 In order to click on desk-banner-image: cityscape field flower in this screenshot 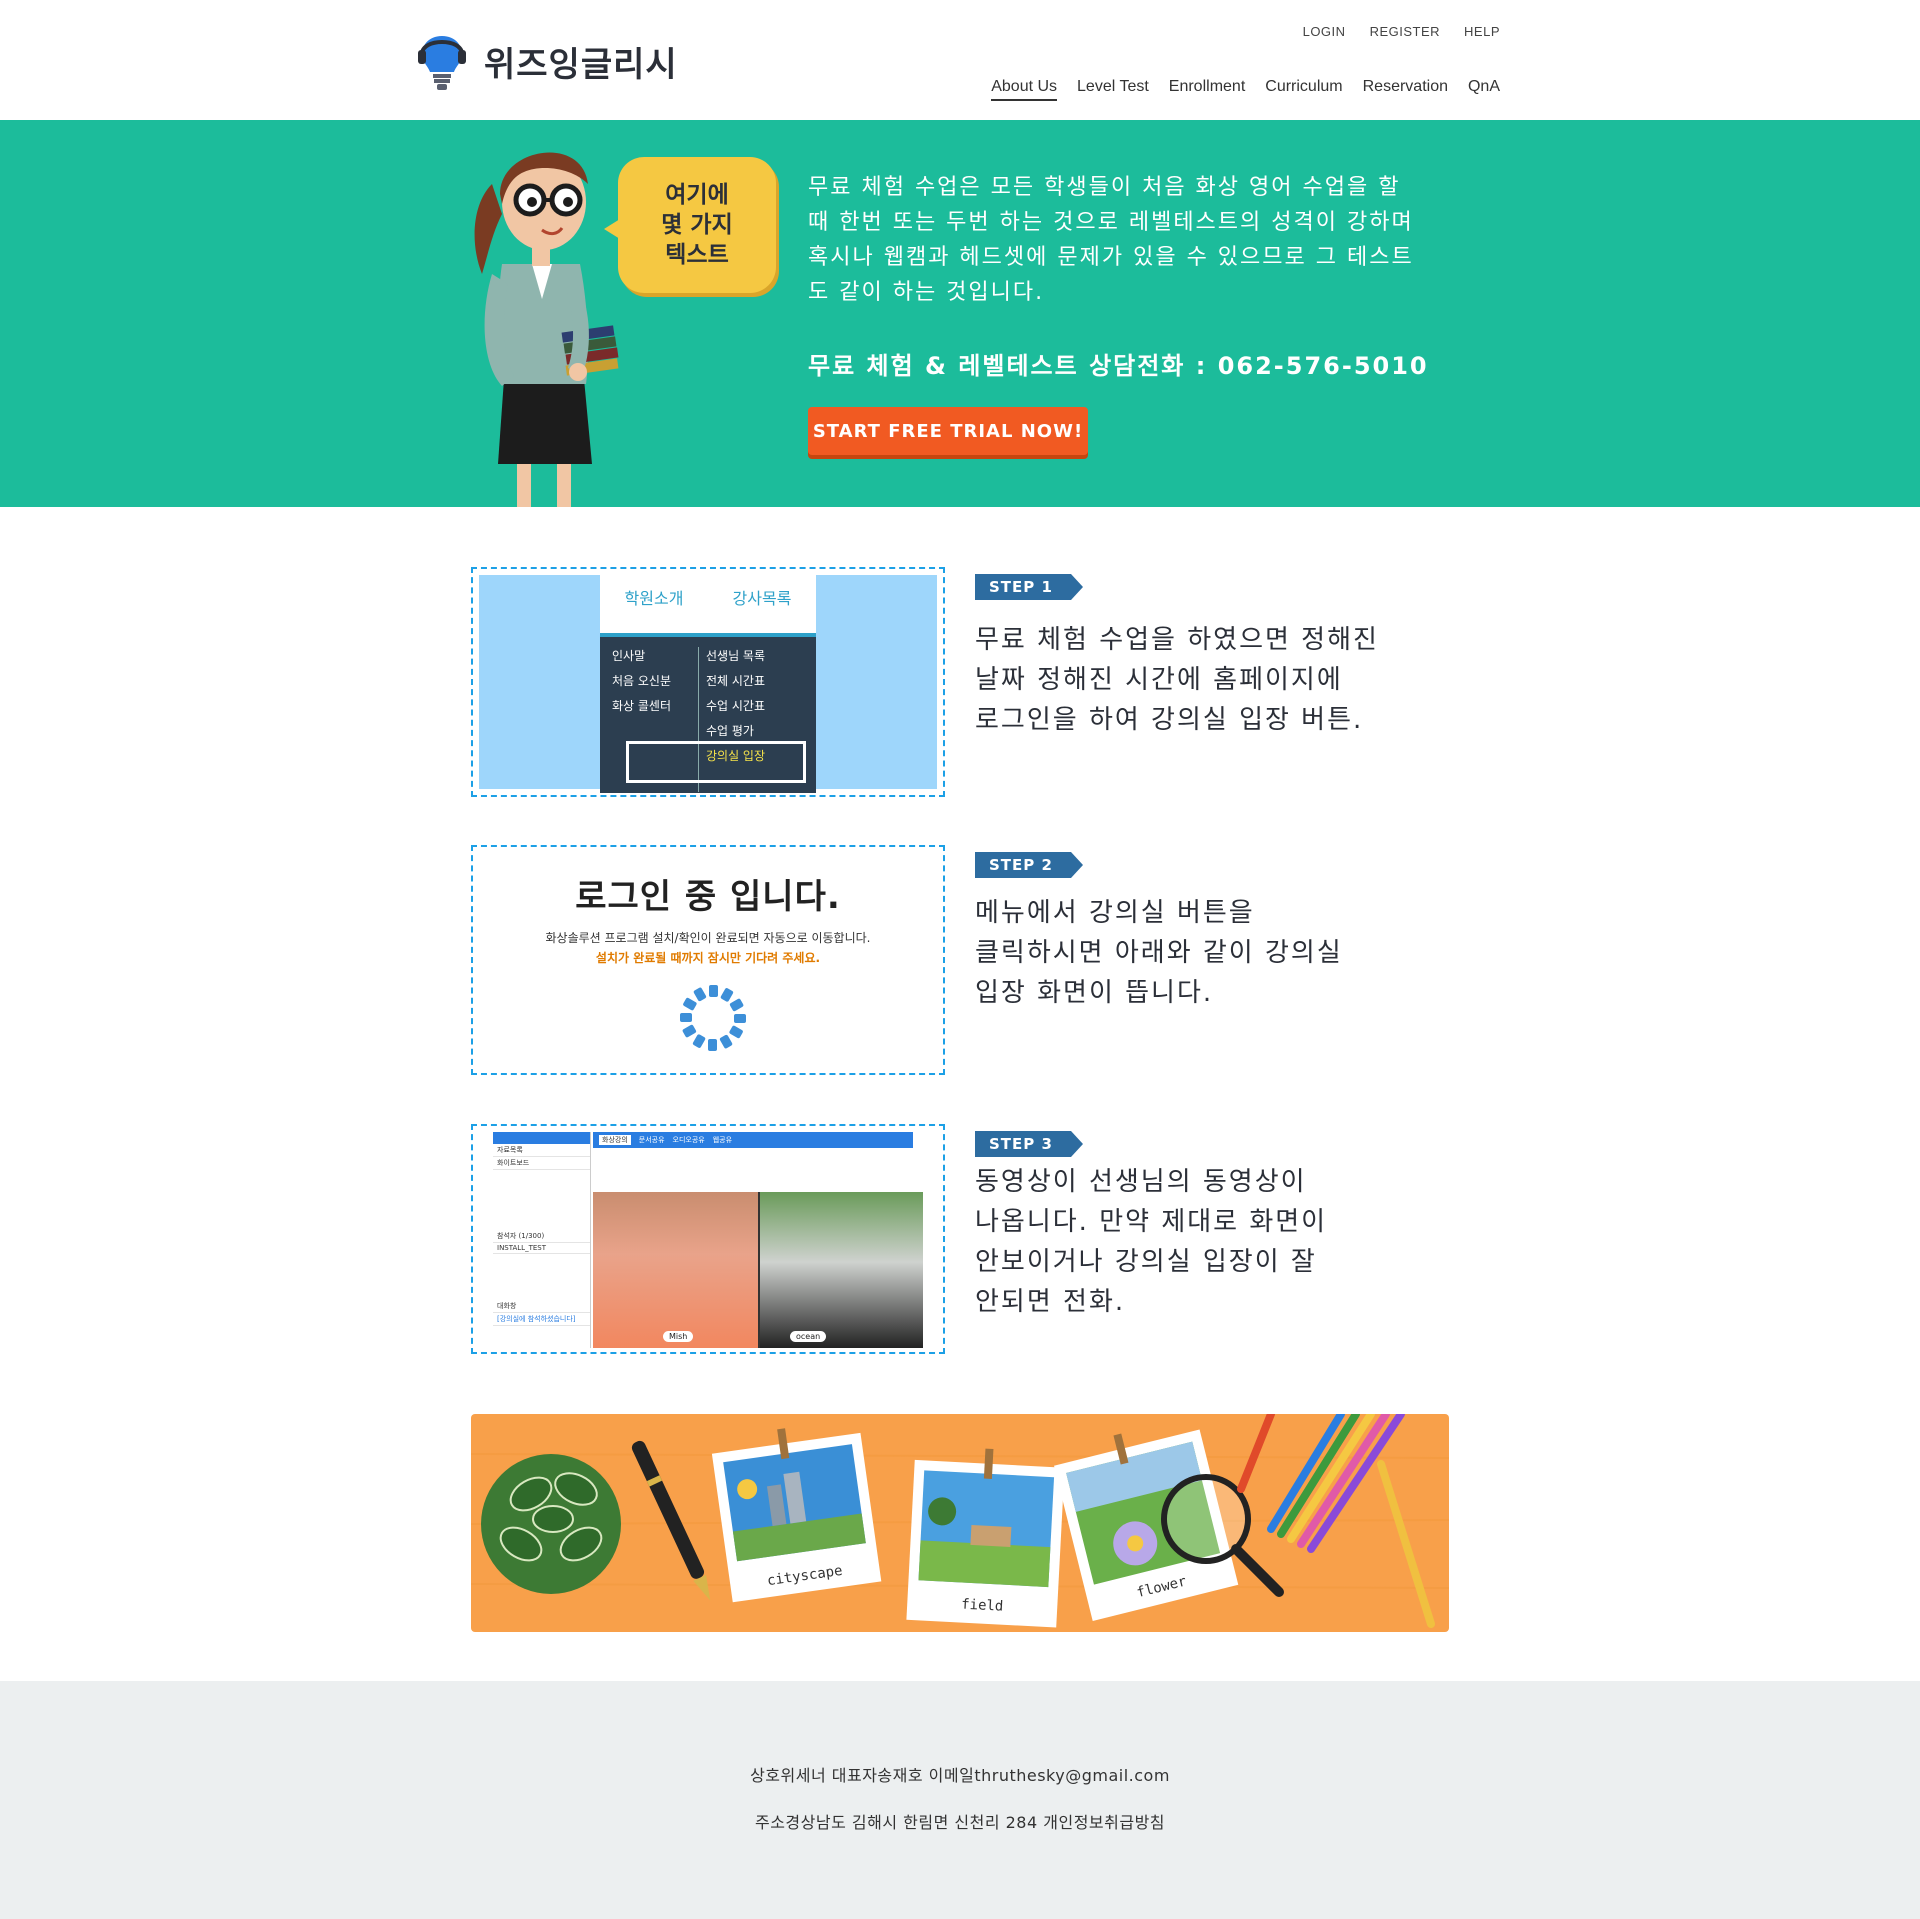, I will do `click(960, 1523)`.